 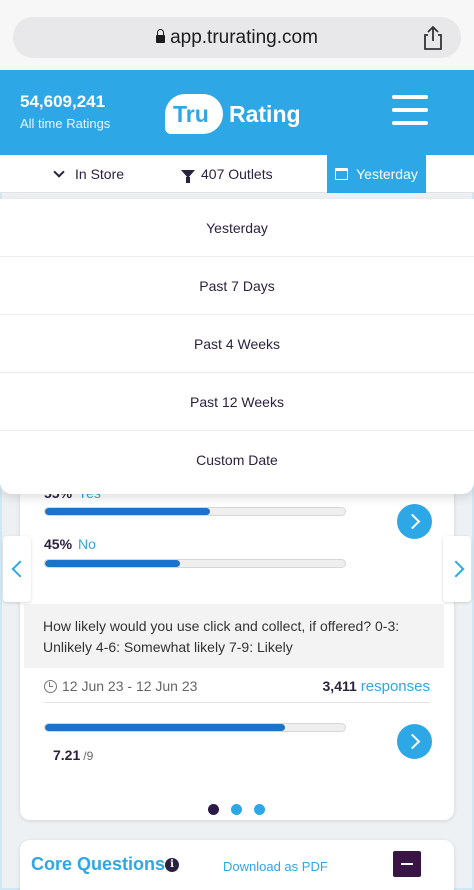 I want to click on outlets-filter: 407 Outlets, so click(x=227, y=174).